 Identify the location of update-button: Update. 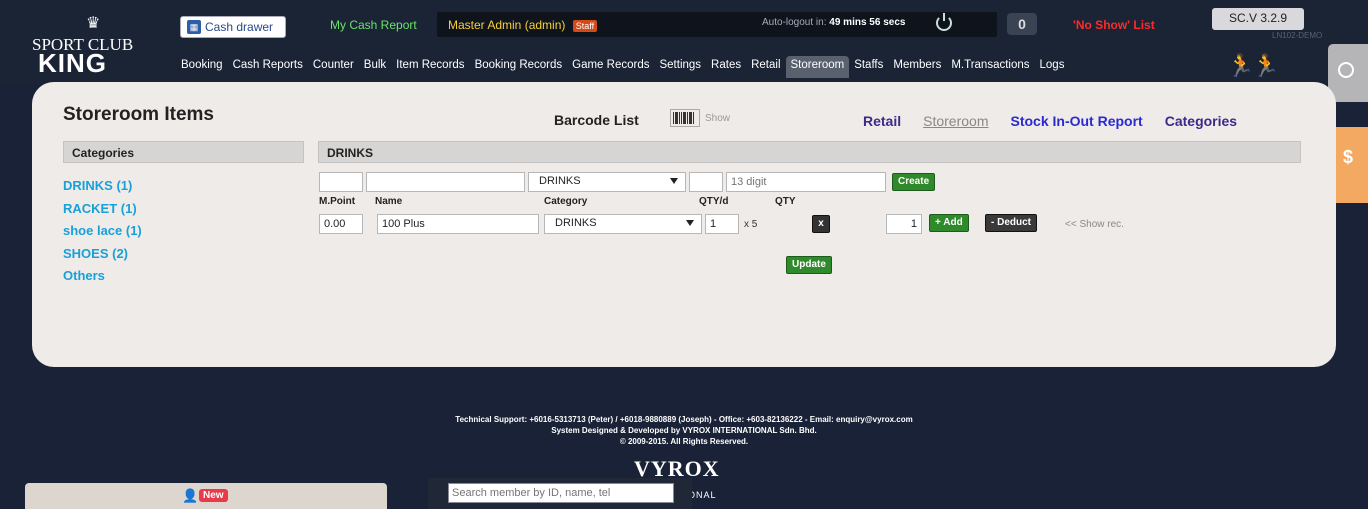
(809, 265).